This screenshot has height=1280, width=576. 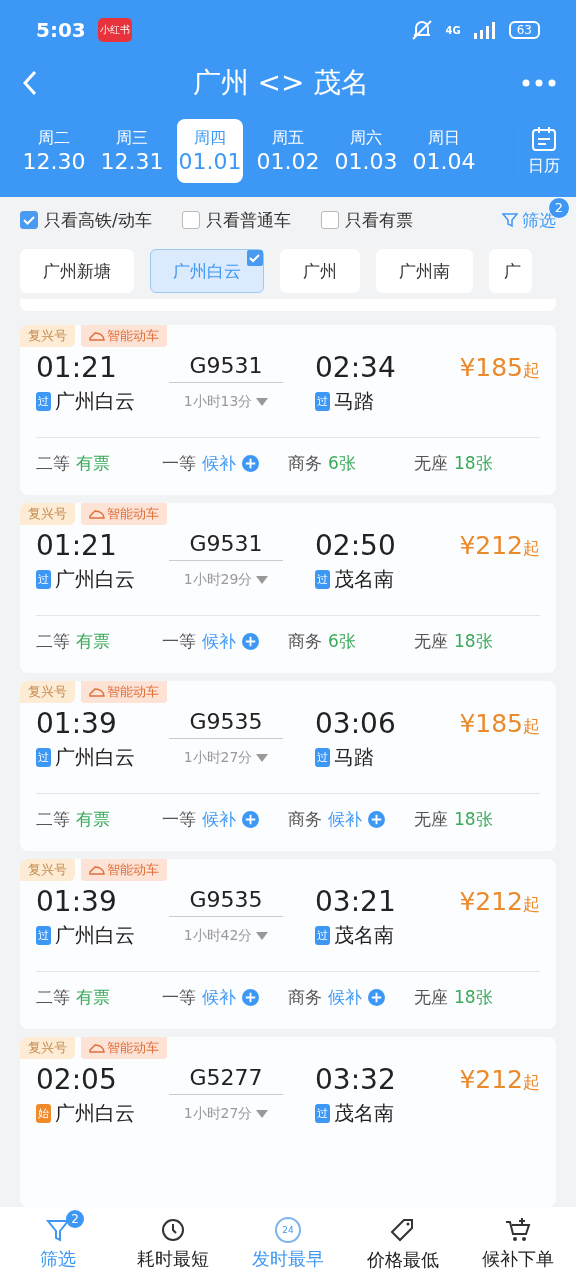 What do you see at coordinates (453, 30) in the screenshot?
I see `network-label: 4G` at bounding box center [453, 30].